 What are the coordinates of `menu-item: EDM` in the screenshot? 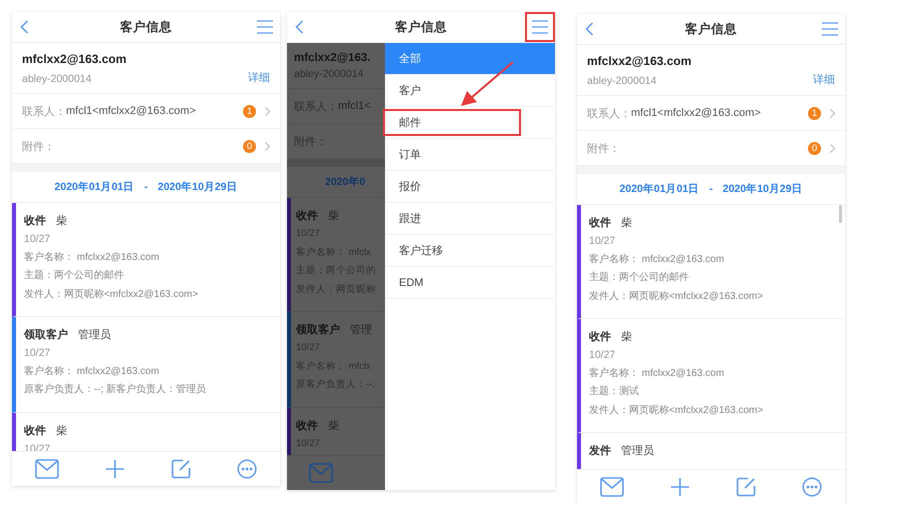 It's located at (470, 283).